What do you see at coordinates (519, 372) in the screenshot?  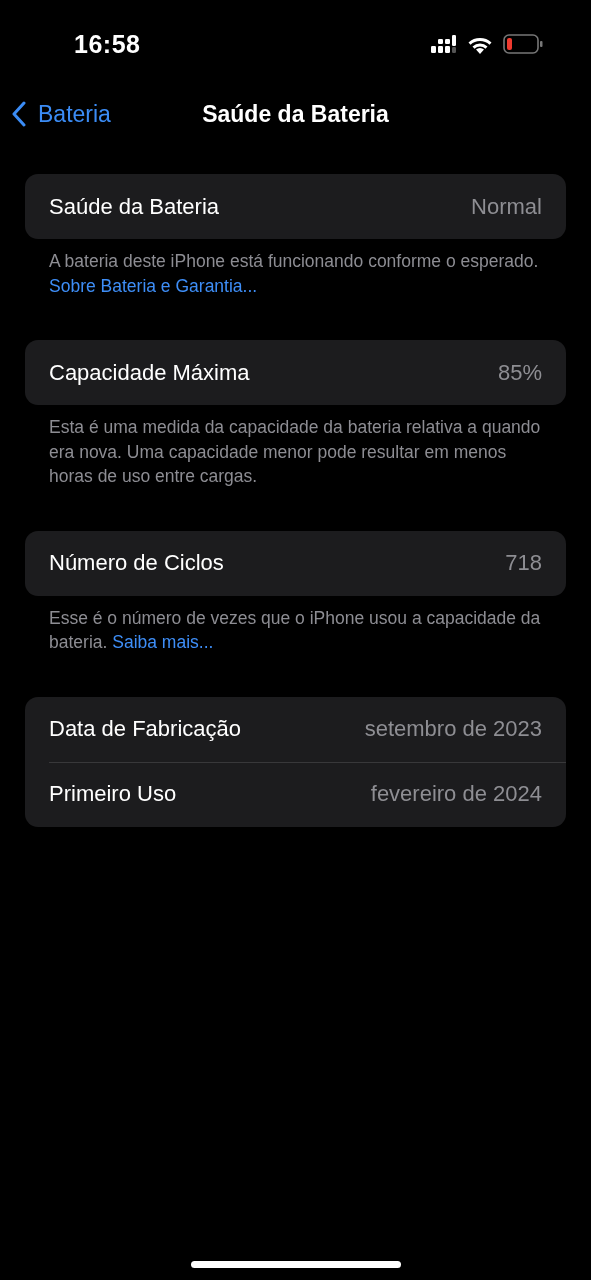 I see `row-value: 85%` at bounding box center [519, 372].